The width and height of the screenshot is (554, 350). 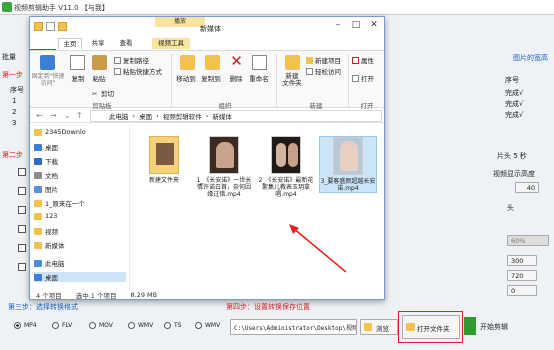 I want to click on nav-item: 1_原来在一个, so click(x=59, y=203).